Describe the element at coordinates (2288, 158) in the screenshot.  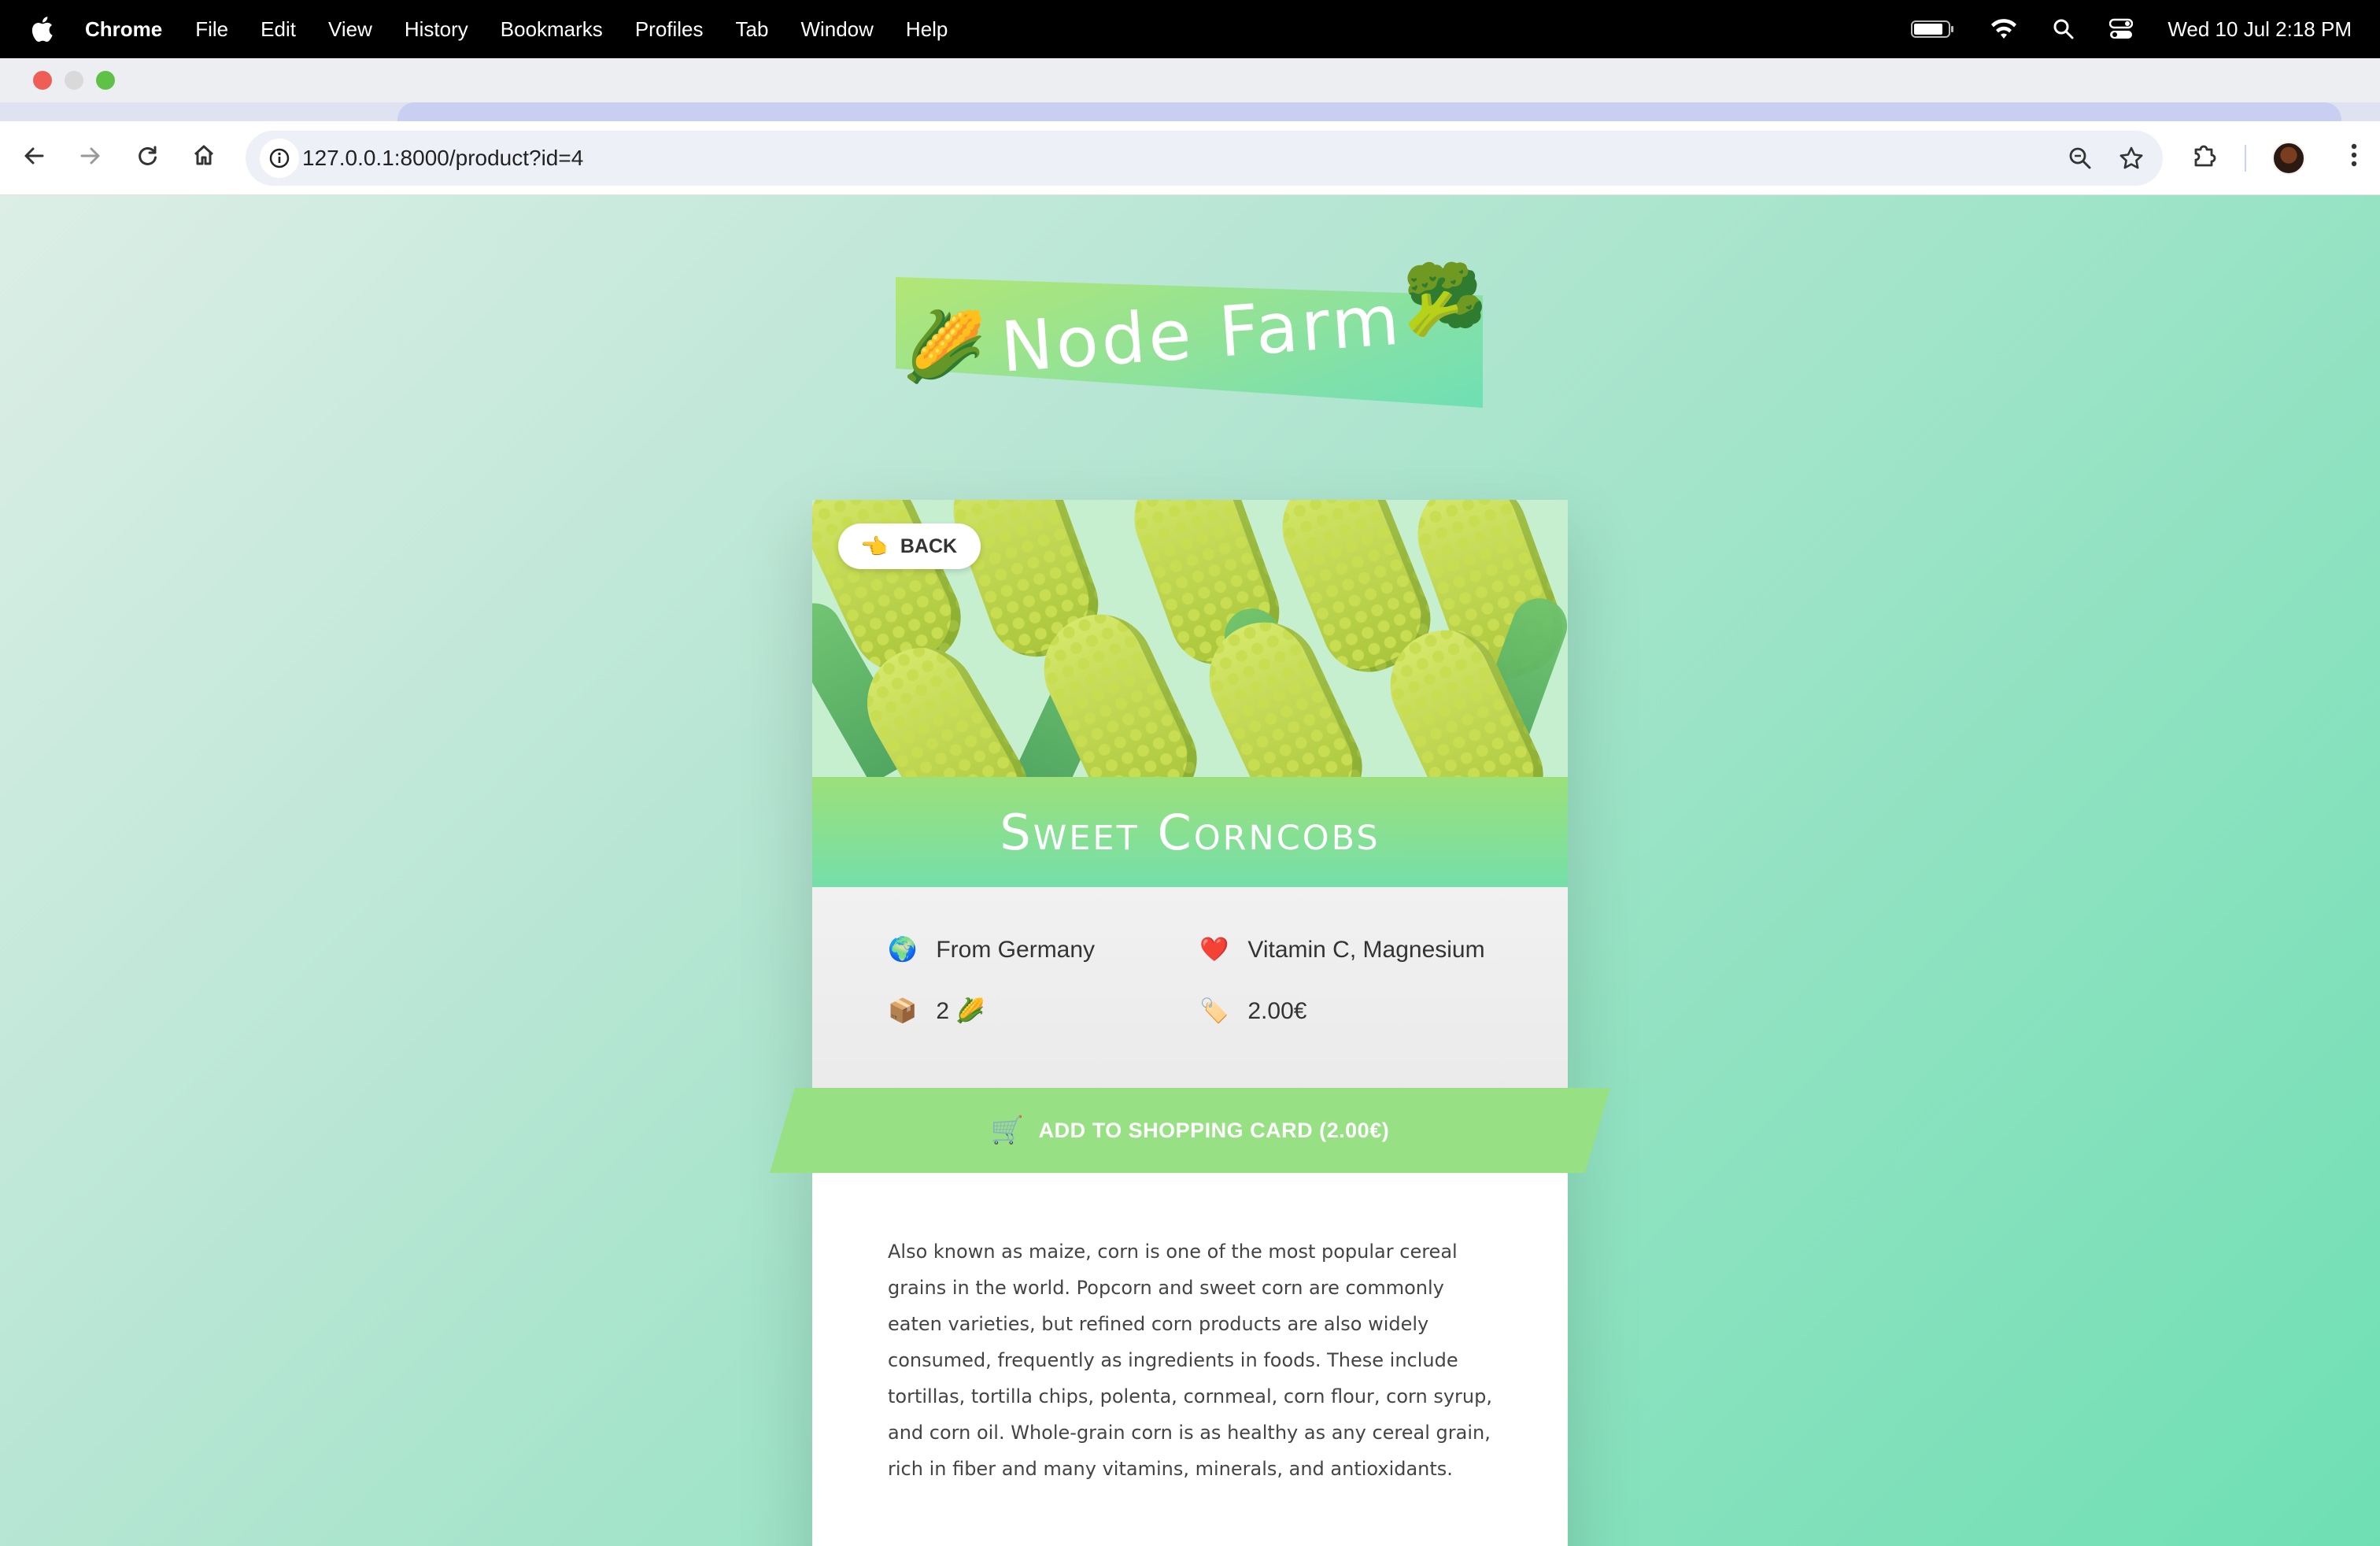
I see `profile-avatar` at that location.